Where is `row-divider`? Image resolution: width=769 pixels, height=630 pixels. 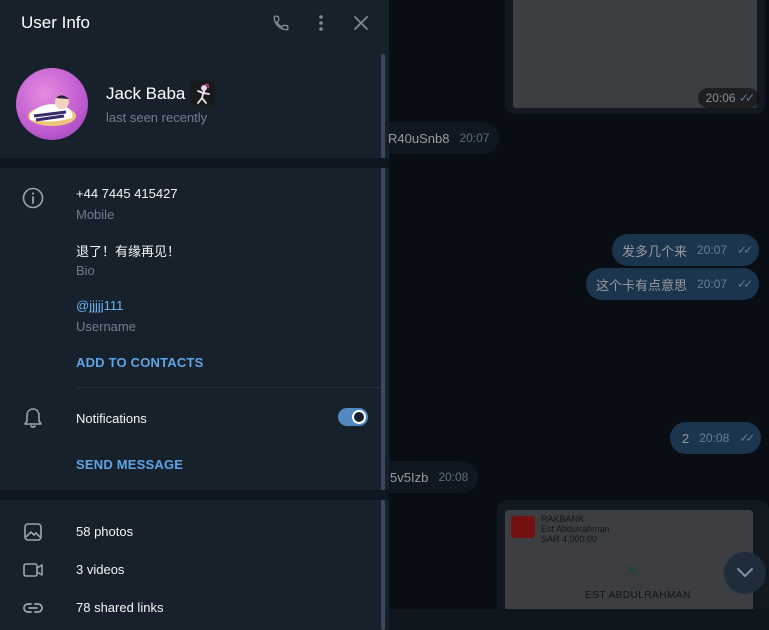
row-divider is located at coordinates (228, 387).